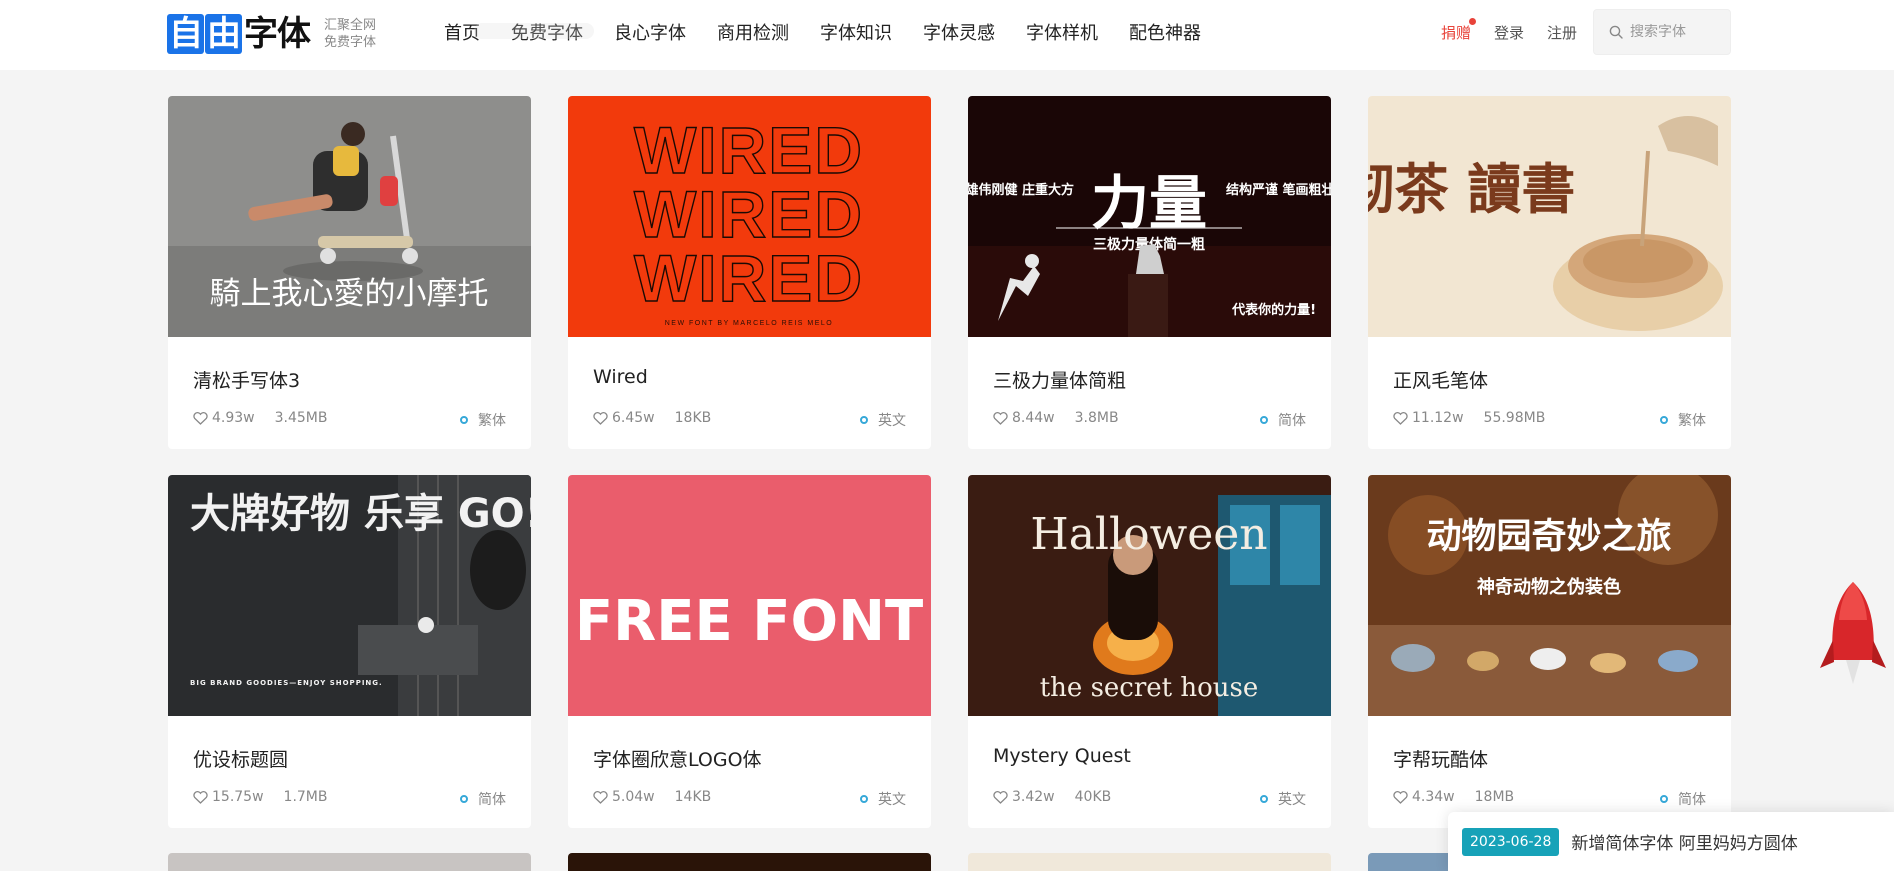 This screenshot has width=1894, height=871. Describe the element at coordinates (350, 34) in the screenshot. I see `logo-tagline: 汇聚全网 免费字体` at that location.